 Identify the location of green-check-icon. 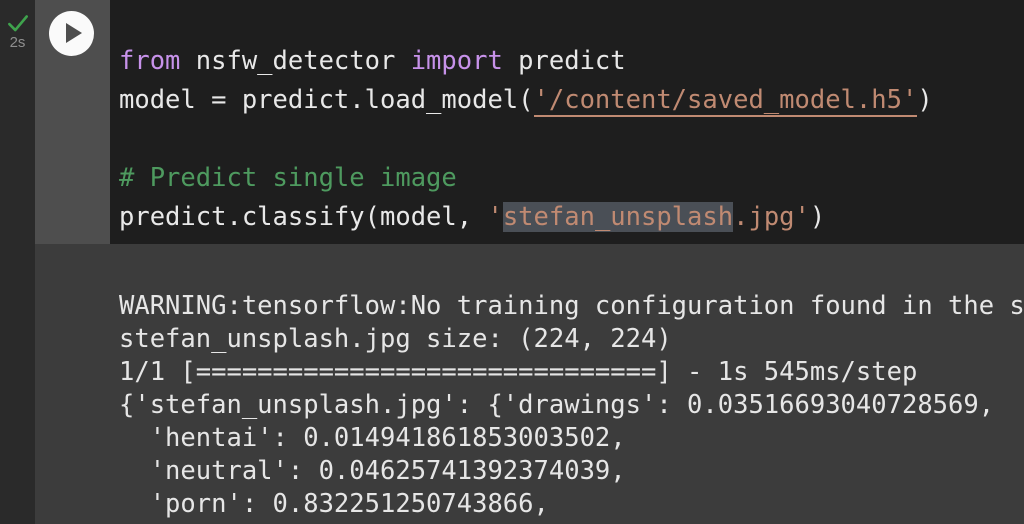
(17, 23).